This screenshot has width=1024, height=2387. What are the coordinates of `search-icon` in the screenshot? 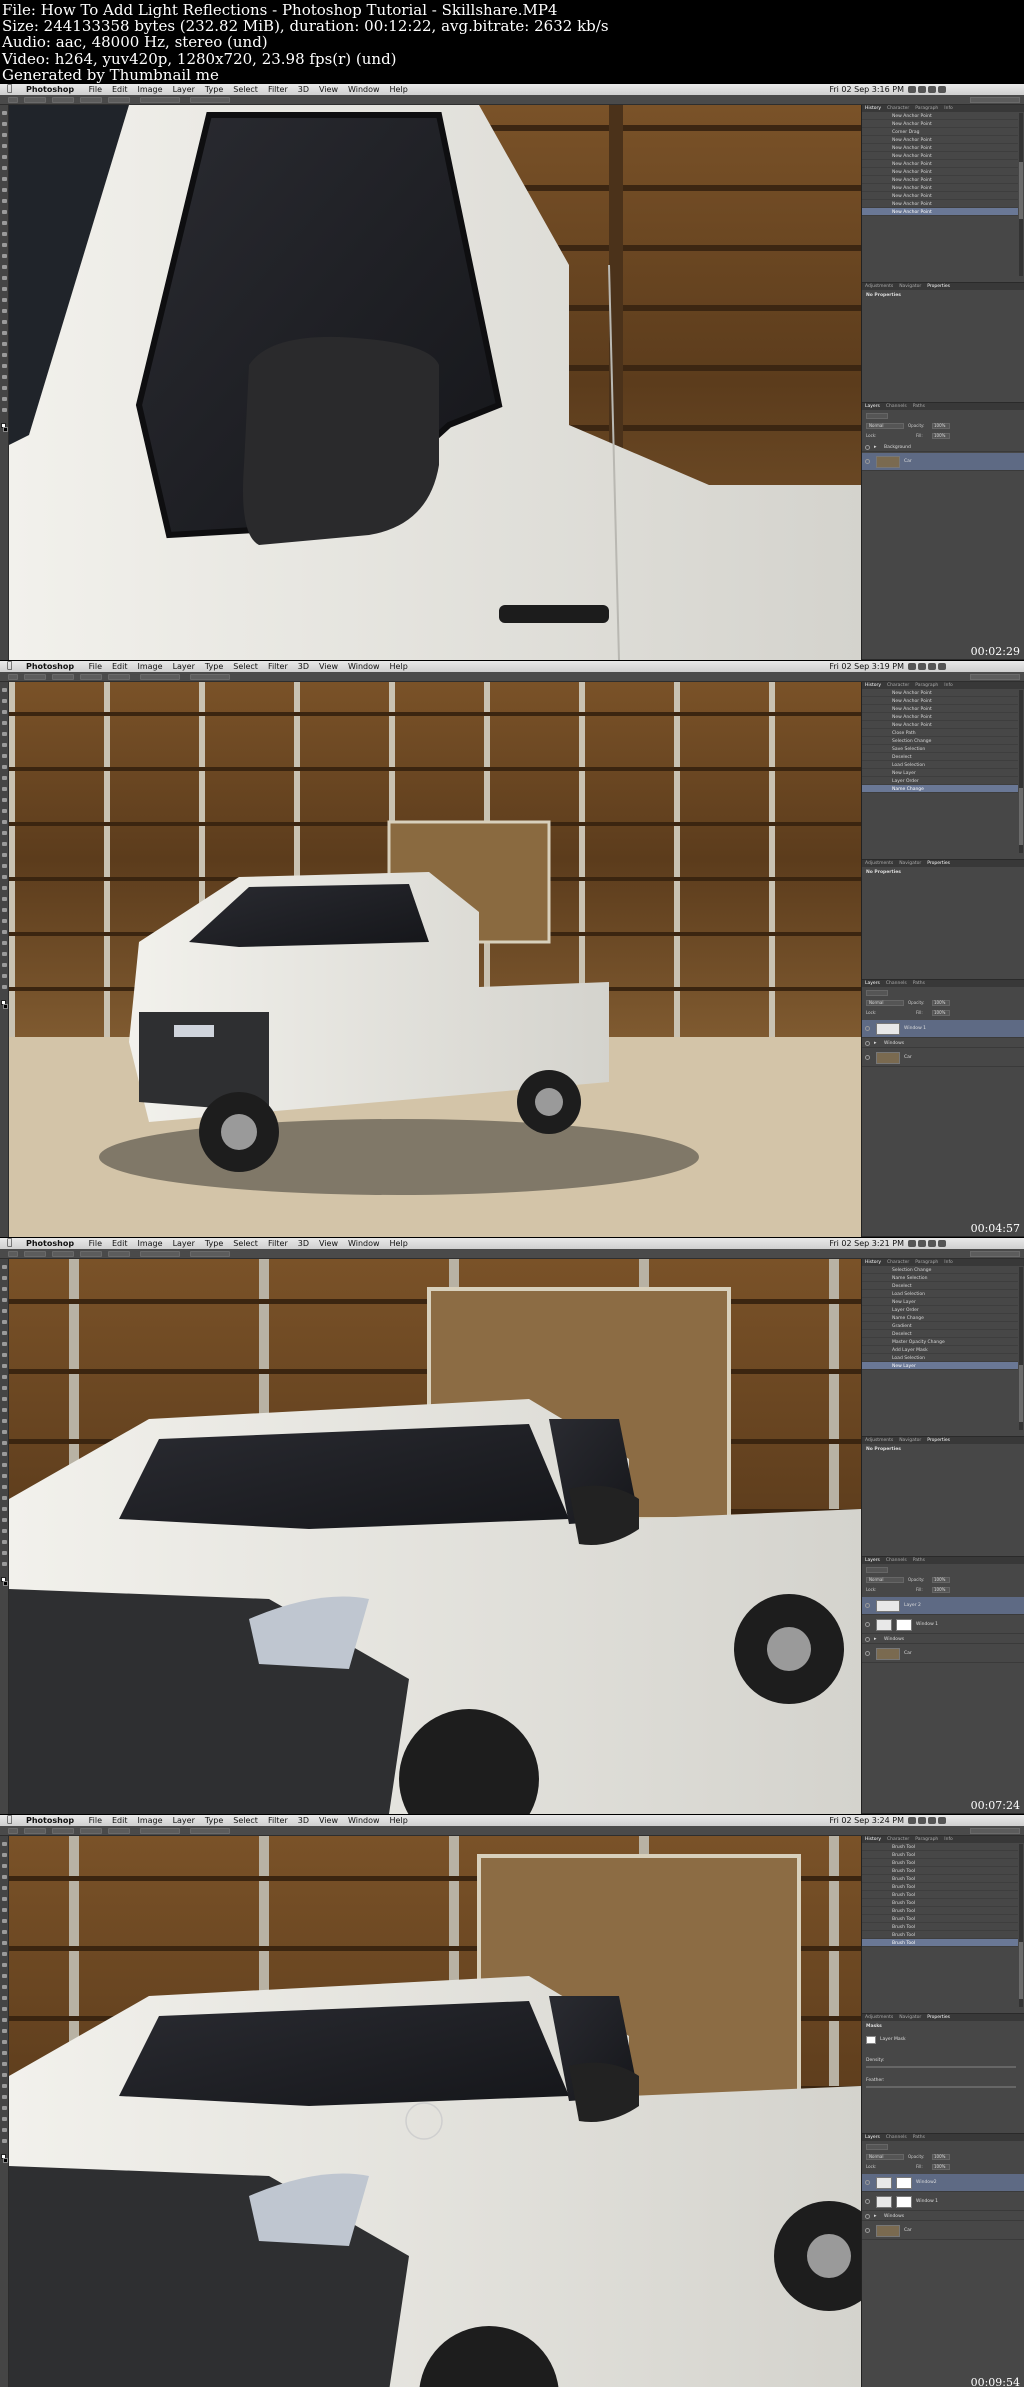 It's located at (932, 666).